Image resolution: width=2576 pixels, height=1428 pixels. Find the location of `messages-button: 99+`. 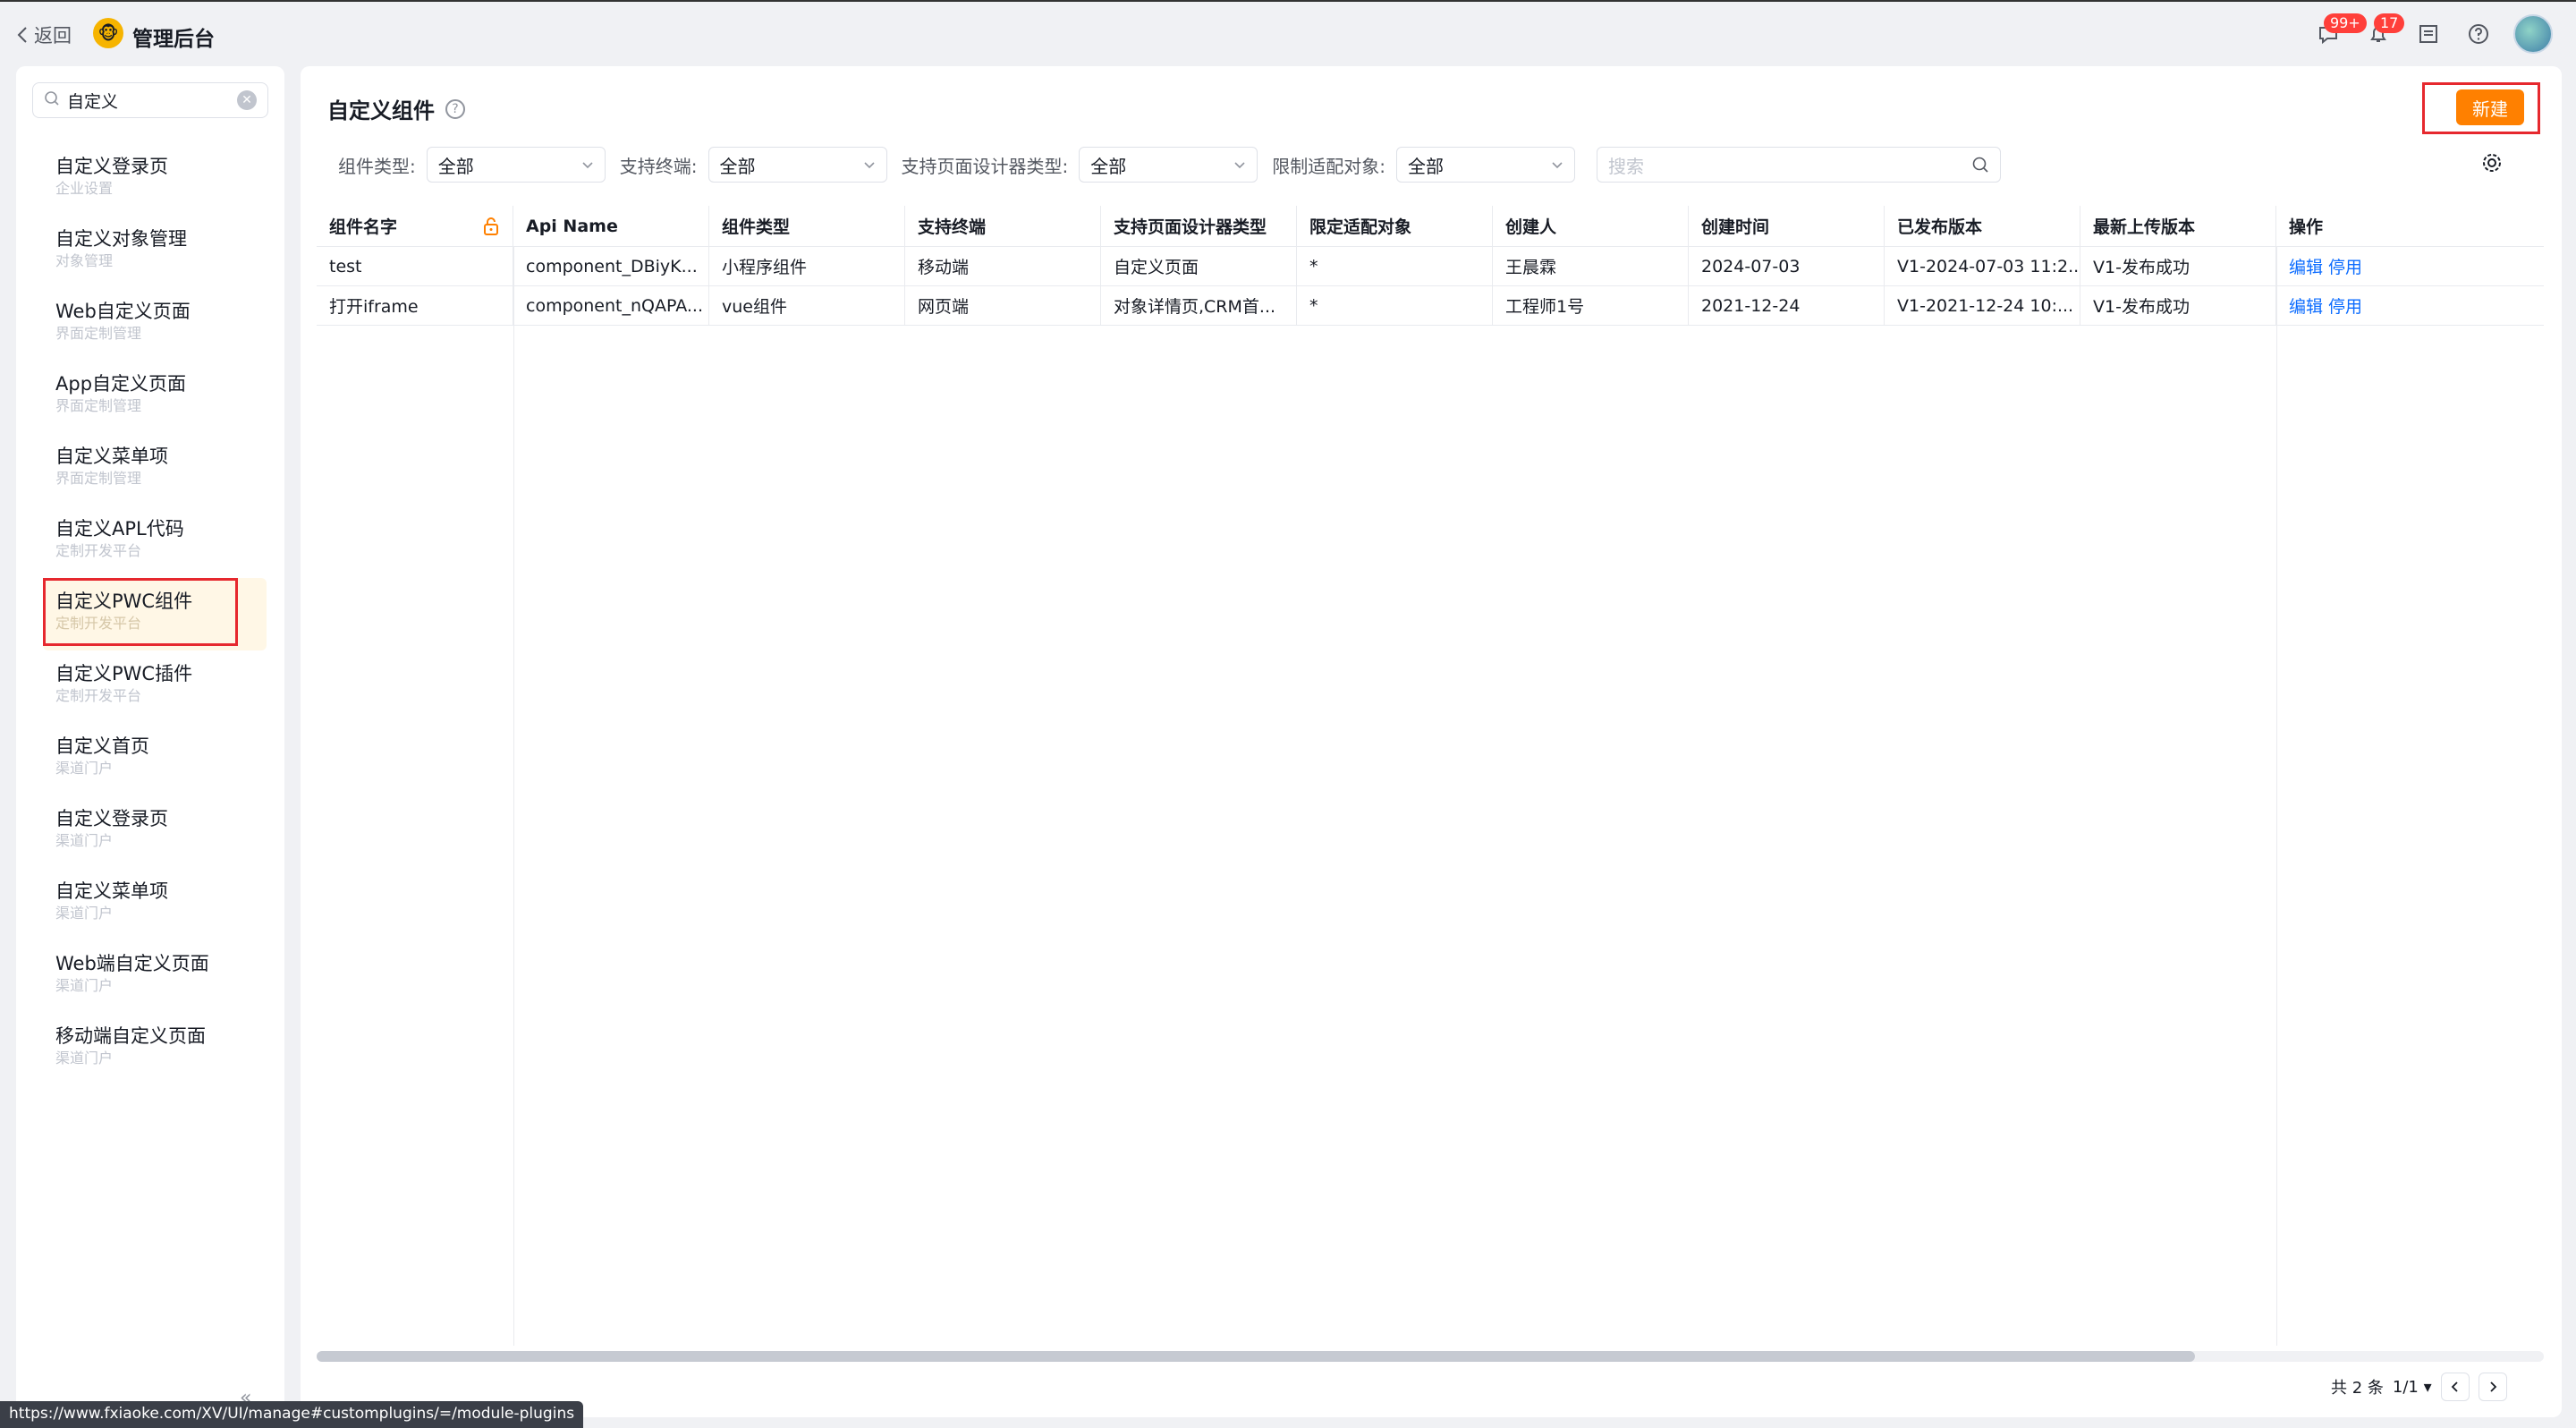

messages-button: 99+ is located at coordinates (2340, 31).